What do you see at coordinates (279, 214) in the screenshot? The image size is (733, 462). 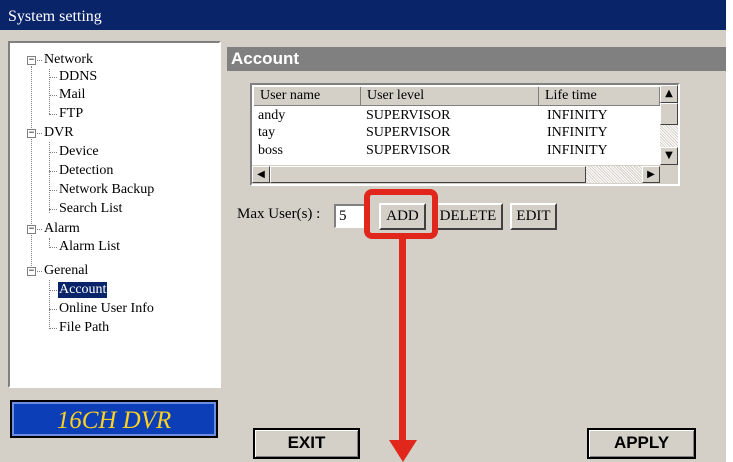 I see `max-users-label: Max User(s) :` at bounding box center [279, 214].